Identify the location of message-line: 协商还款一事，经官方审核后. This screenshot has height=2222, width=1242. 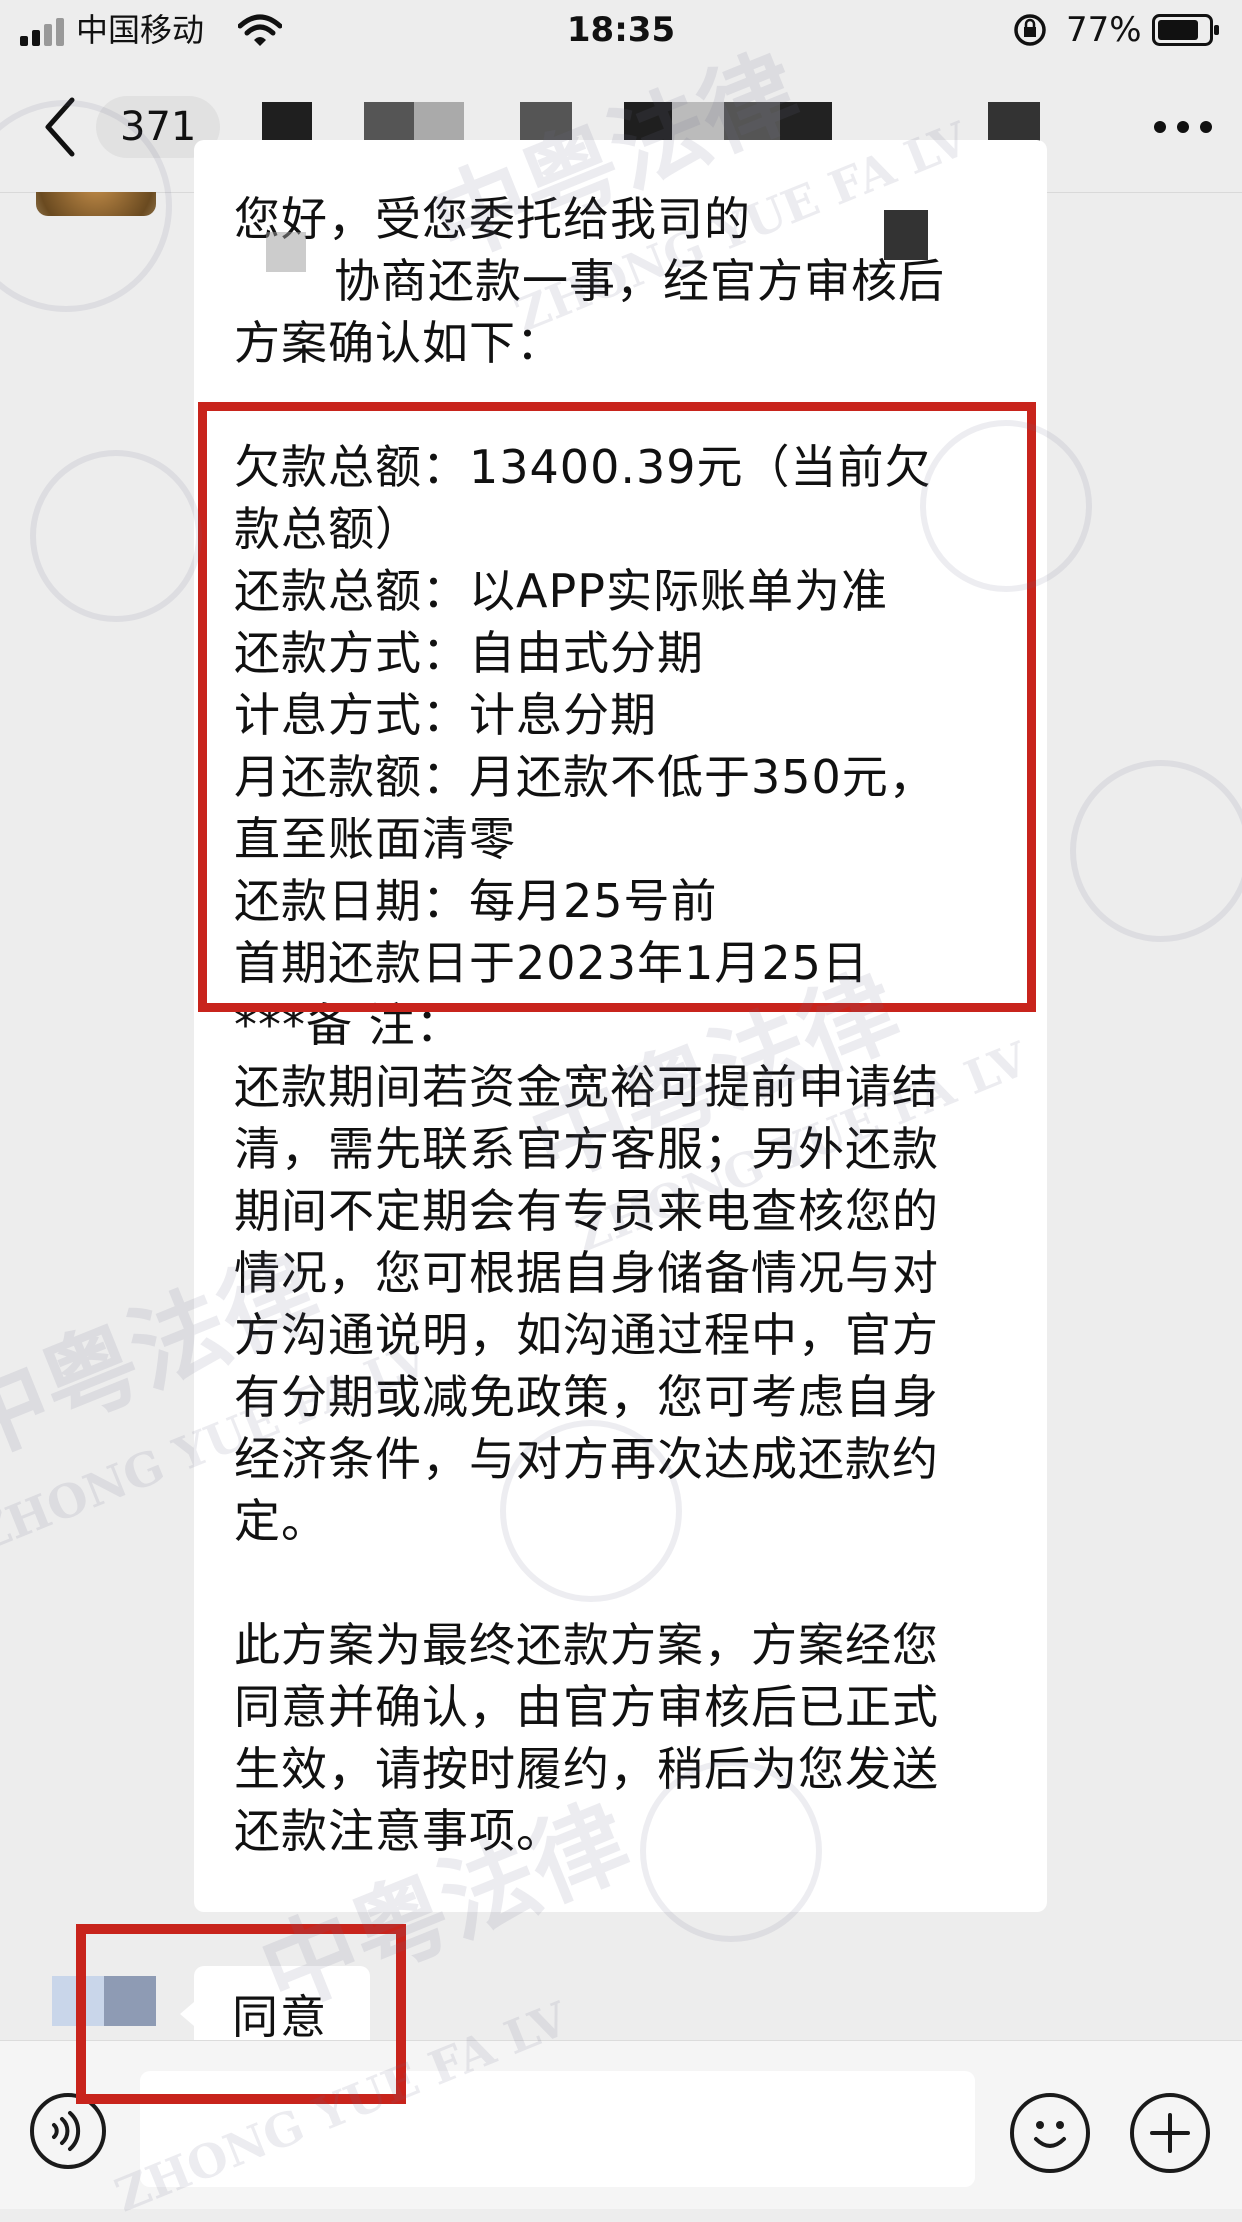
(639, 281).